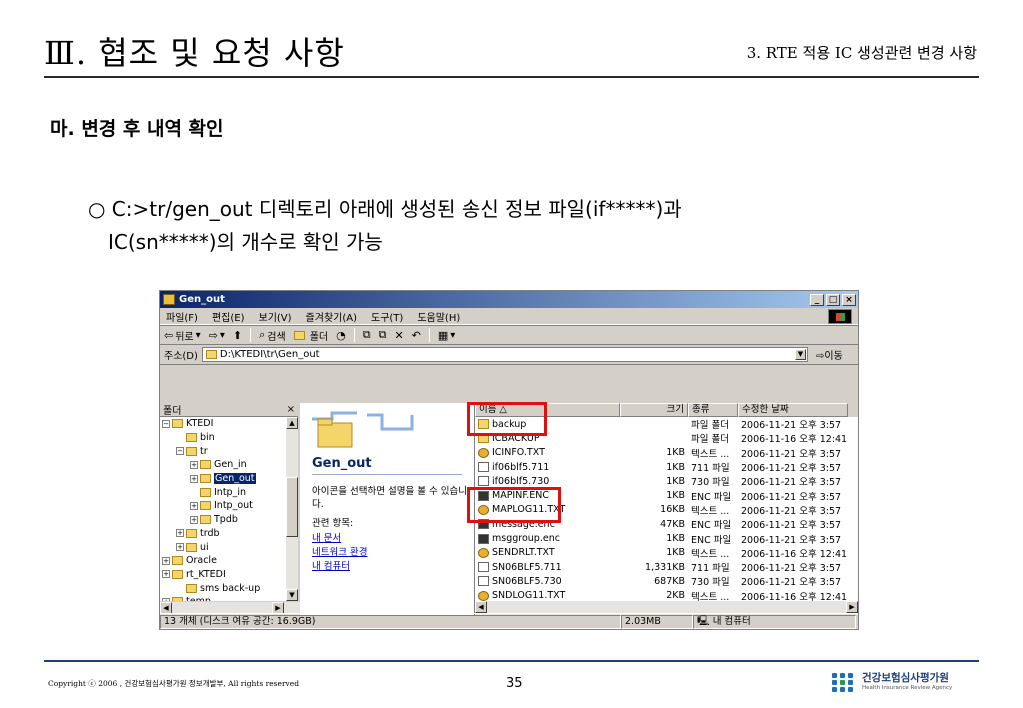 This screenshot has height=708, width=1023. Describe the element at coordinates (217, 335) in the screenshot. I see `forward-button: ⇨ ▾` at that location.